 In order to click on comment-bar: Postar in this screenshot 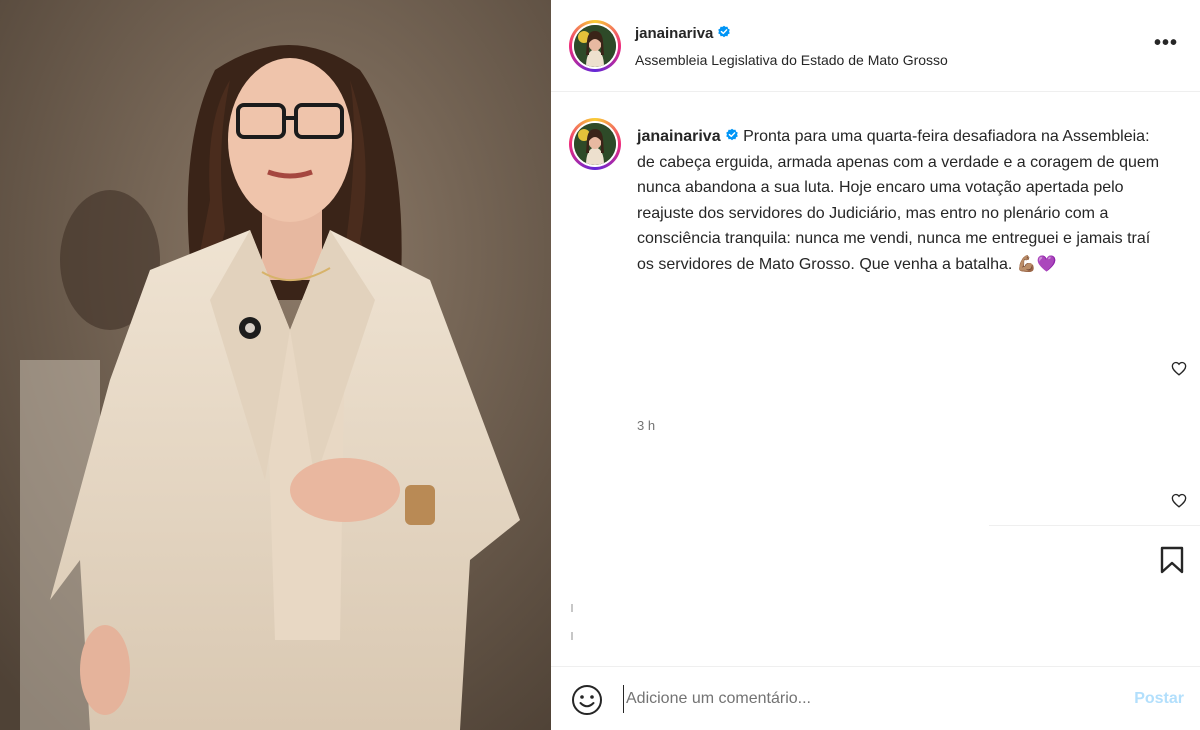, I will do `click(875, 698)`.